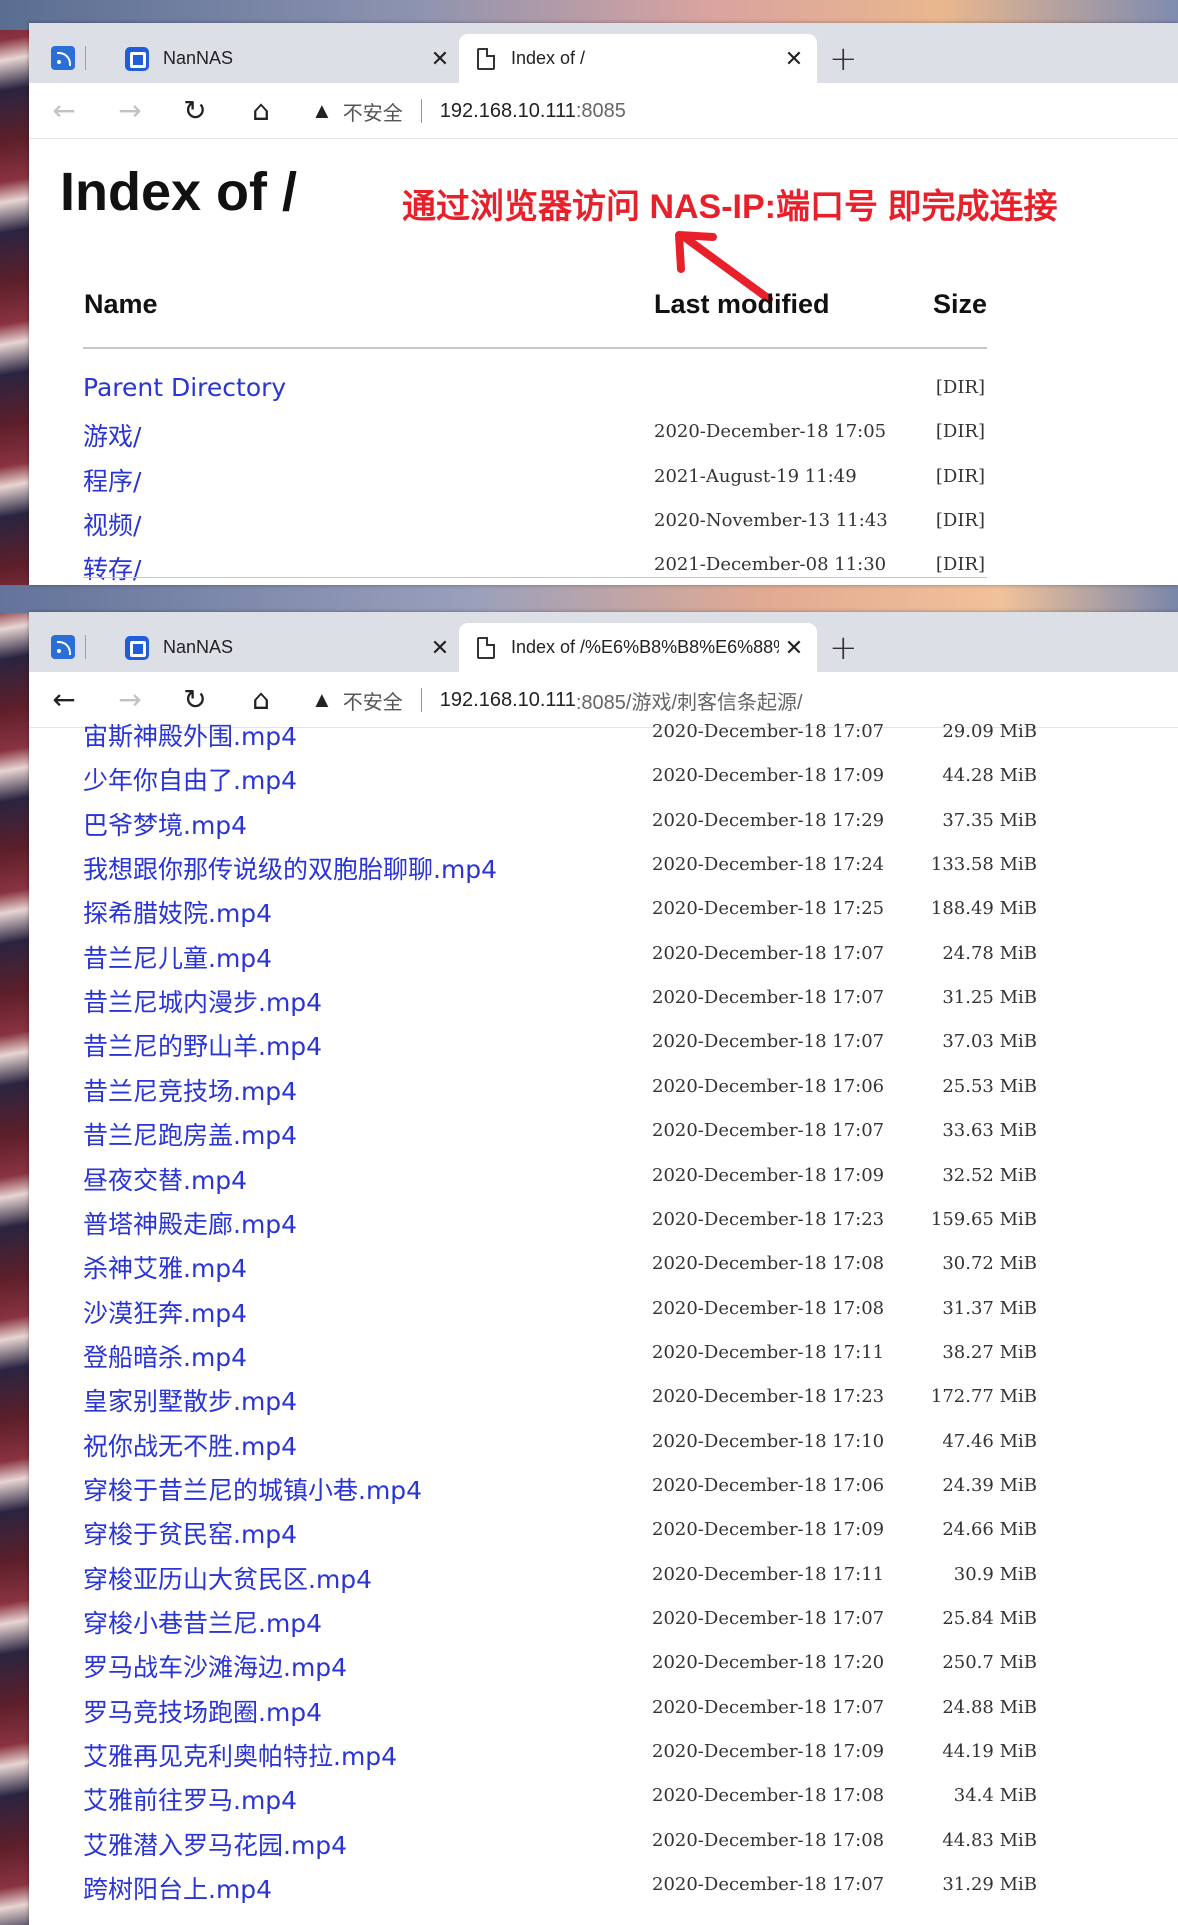 This screenshot has width=1178, height=1925. I want to click on list-item-size: 47.46 MiB, so click(989, 1441).